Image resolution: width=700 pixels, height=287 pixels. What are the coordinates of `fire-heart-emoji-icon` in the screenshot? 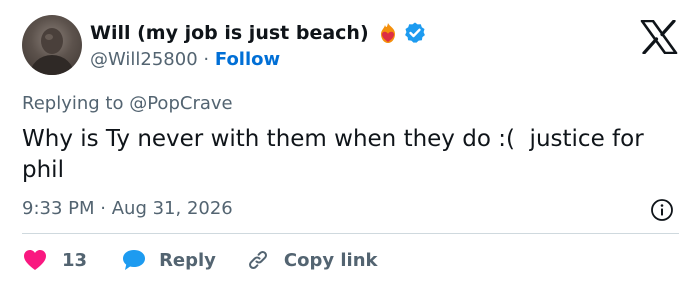 It's located at (388, 33).